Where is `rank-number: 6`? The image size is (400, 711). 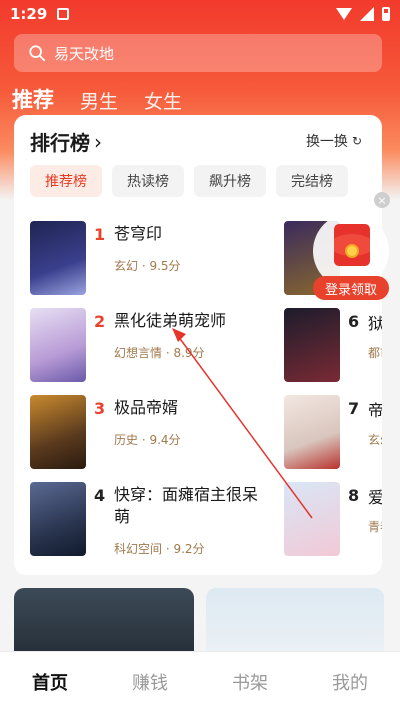
rank-number: 6 is located at coordinates (354, 321).